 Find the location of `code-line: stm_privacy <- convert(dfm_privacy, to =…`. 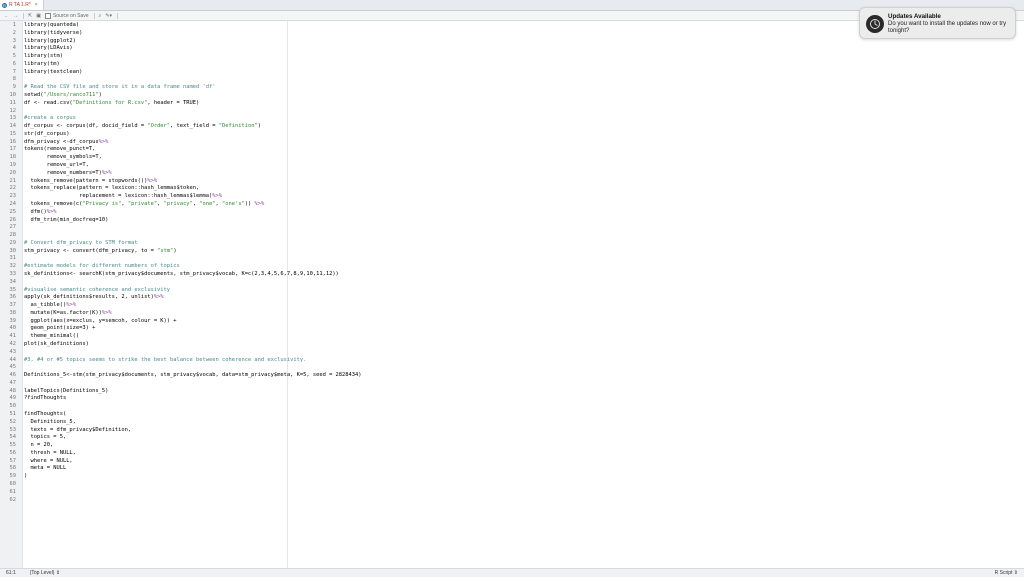

code-line: stm_privacy <- convert(dfm_privacy, to =… is located at coordinates (100, 252).